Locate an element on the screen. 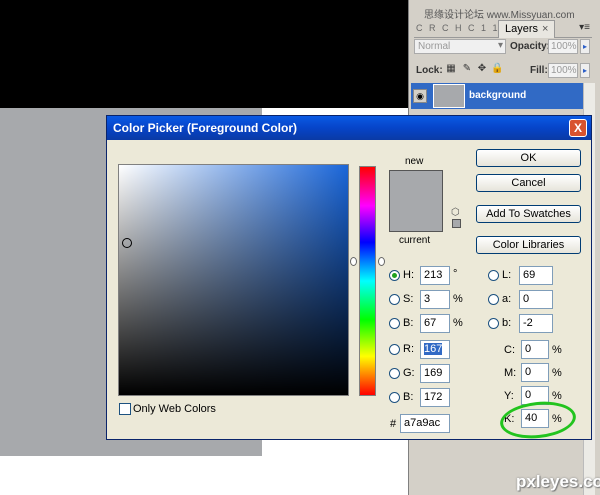  r-field-value: 167 is located at coordinates (433, 349).